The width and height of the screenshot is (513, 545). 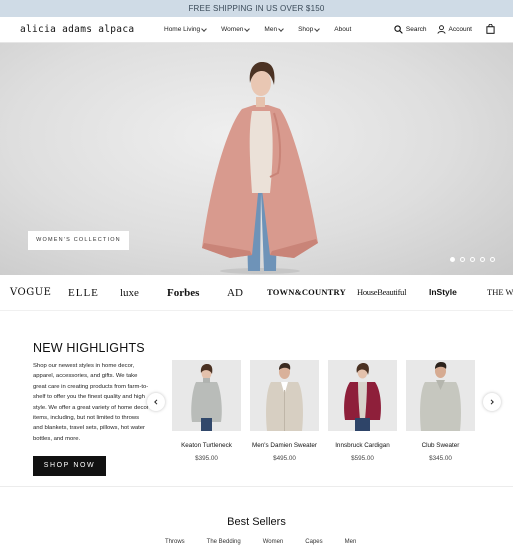 I want to click on product-price: $345.00, so click(x=440, y=458).